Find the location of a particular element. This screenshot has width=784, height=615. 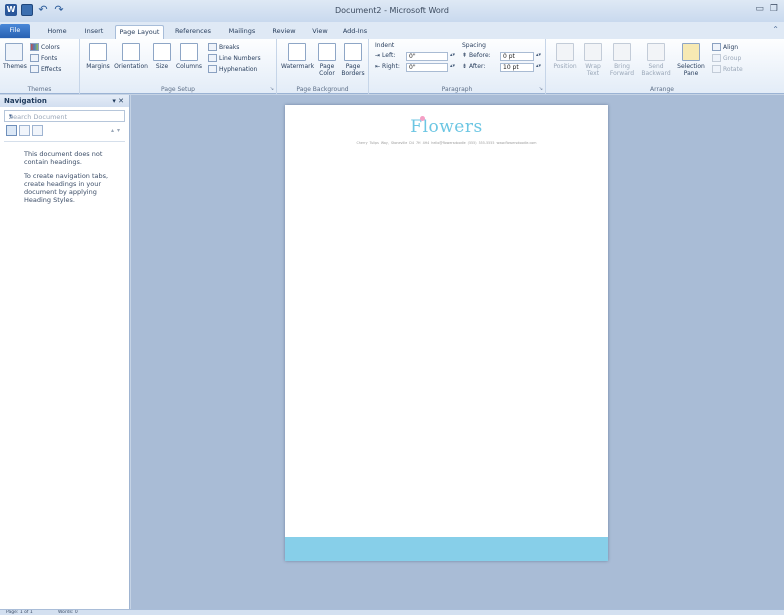

position-icon is located at coordinates (565, 52).